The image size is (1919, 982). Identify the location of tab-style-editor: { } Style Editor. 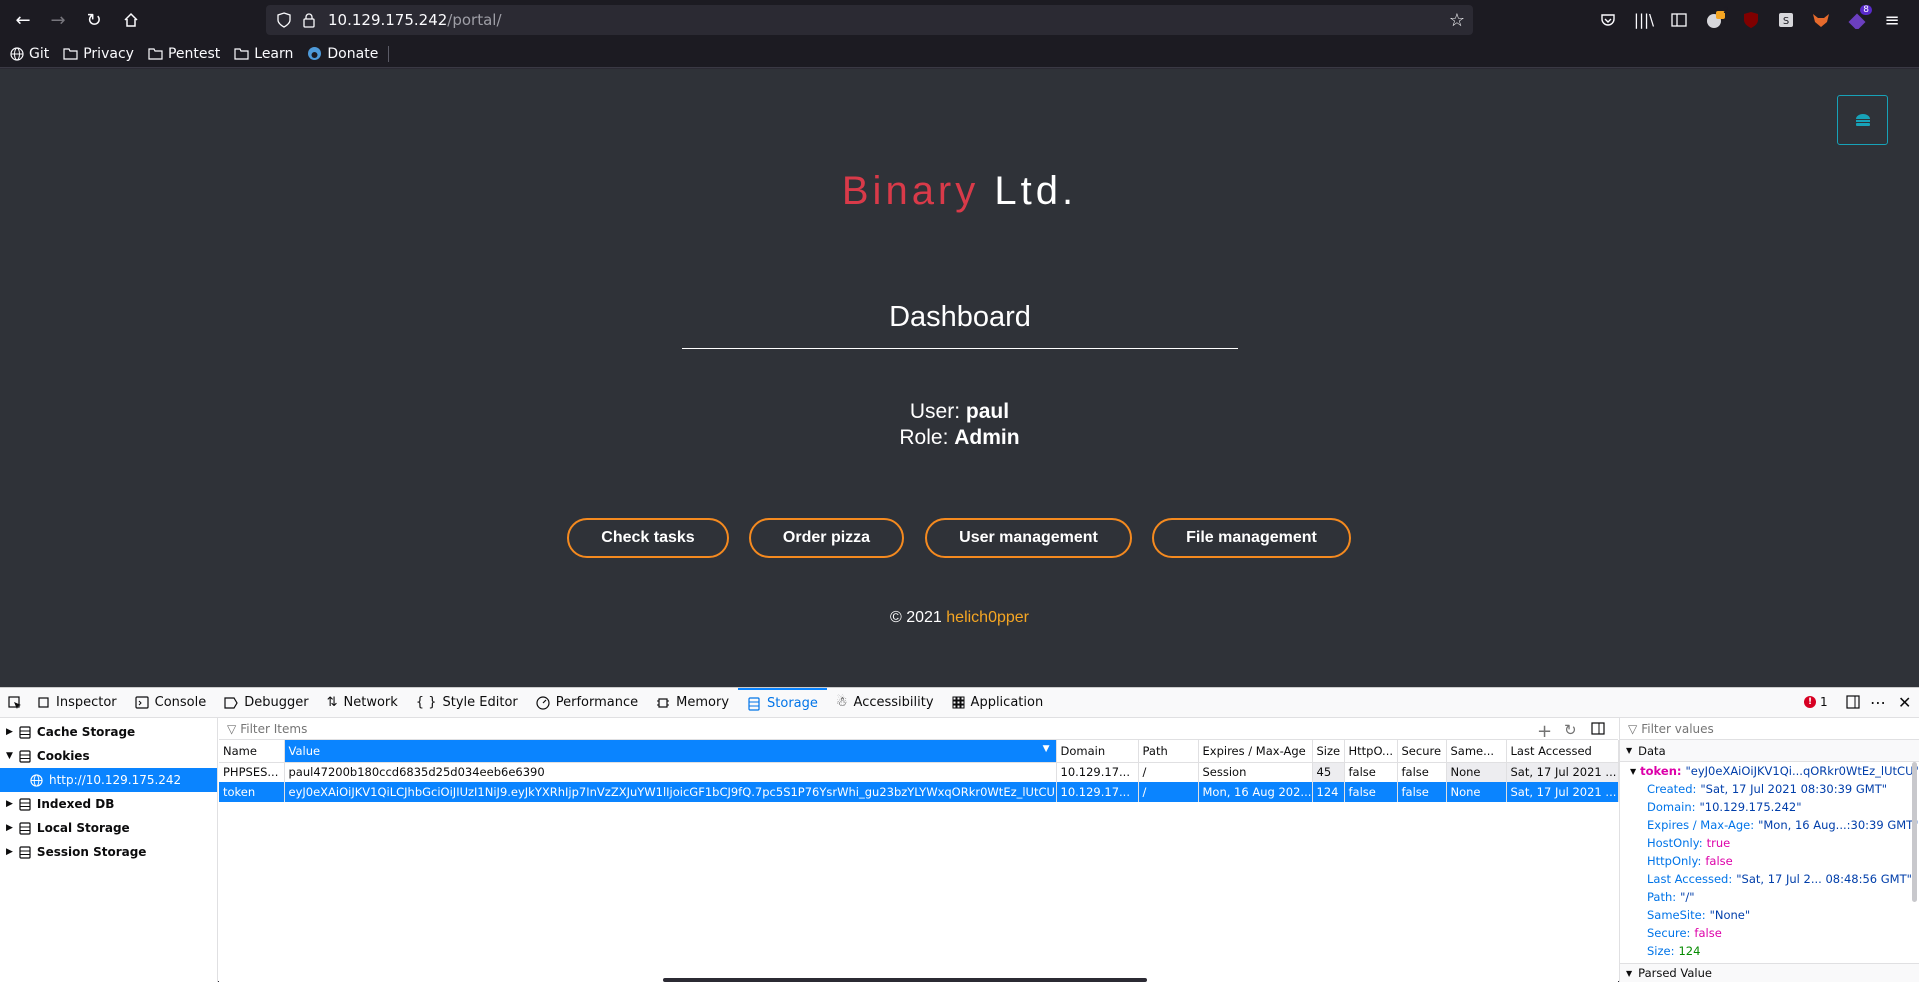
(467, 703).